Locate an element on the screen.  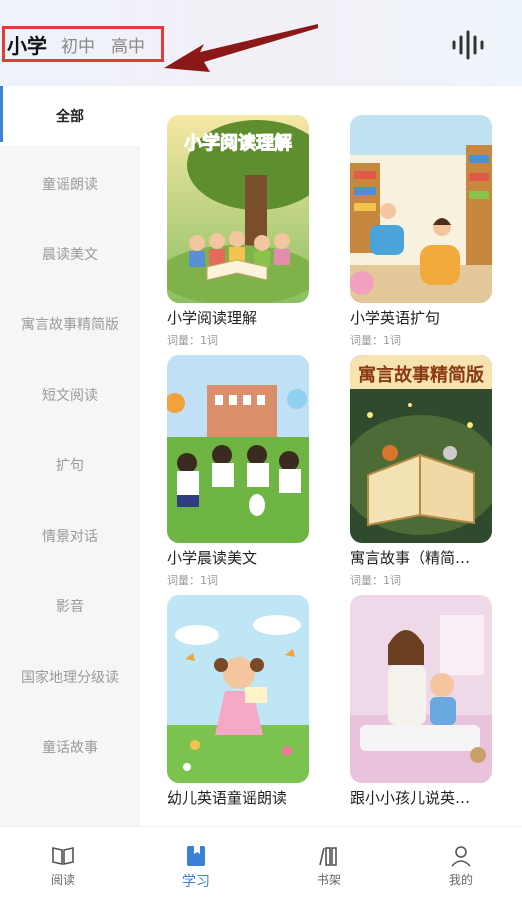
sidebar-item-fairy-tales: 童话故事 is located at coordinates (70, 747).